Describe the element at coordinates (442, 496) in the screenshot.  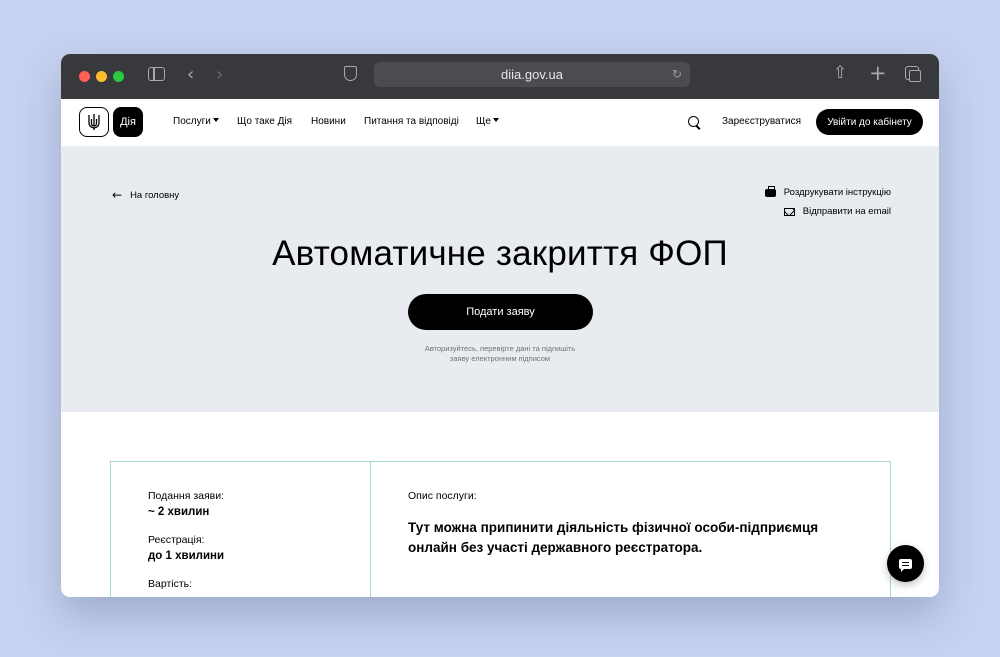
I see `description-label: Опис послуги:` at that location.